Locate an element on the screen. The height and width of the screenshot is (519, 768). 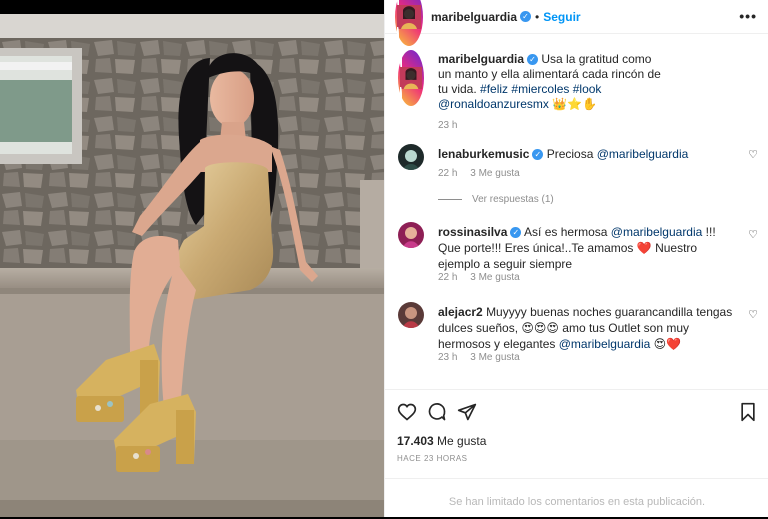
post-time: HACE 23 HORAS is located at coordinates (432, 458).